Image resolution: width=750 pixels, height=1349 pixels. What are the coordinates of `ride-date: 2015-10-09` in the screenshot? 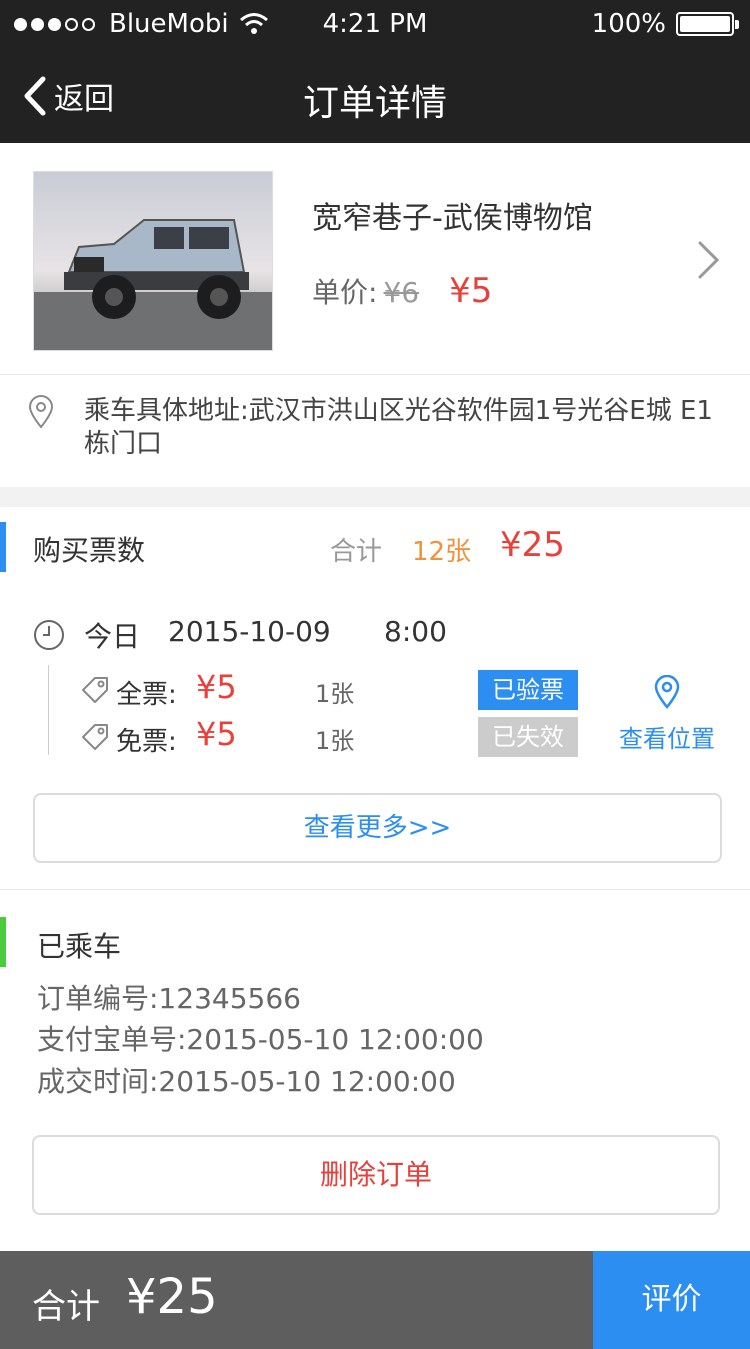 It's located at (249, 631).